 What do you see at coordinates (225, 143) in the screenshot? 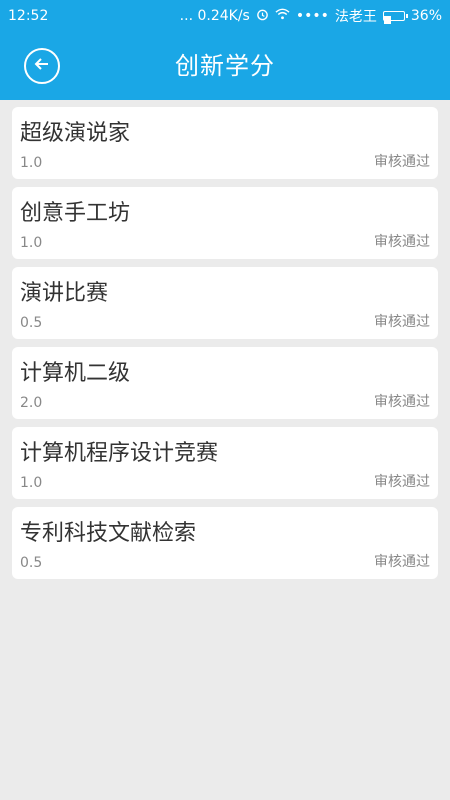
I see `credit-item: 超级演说家 1.0 审核通过` at bounding box center [225, 143].